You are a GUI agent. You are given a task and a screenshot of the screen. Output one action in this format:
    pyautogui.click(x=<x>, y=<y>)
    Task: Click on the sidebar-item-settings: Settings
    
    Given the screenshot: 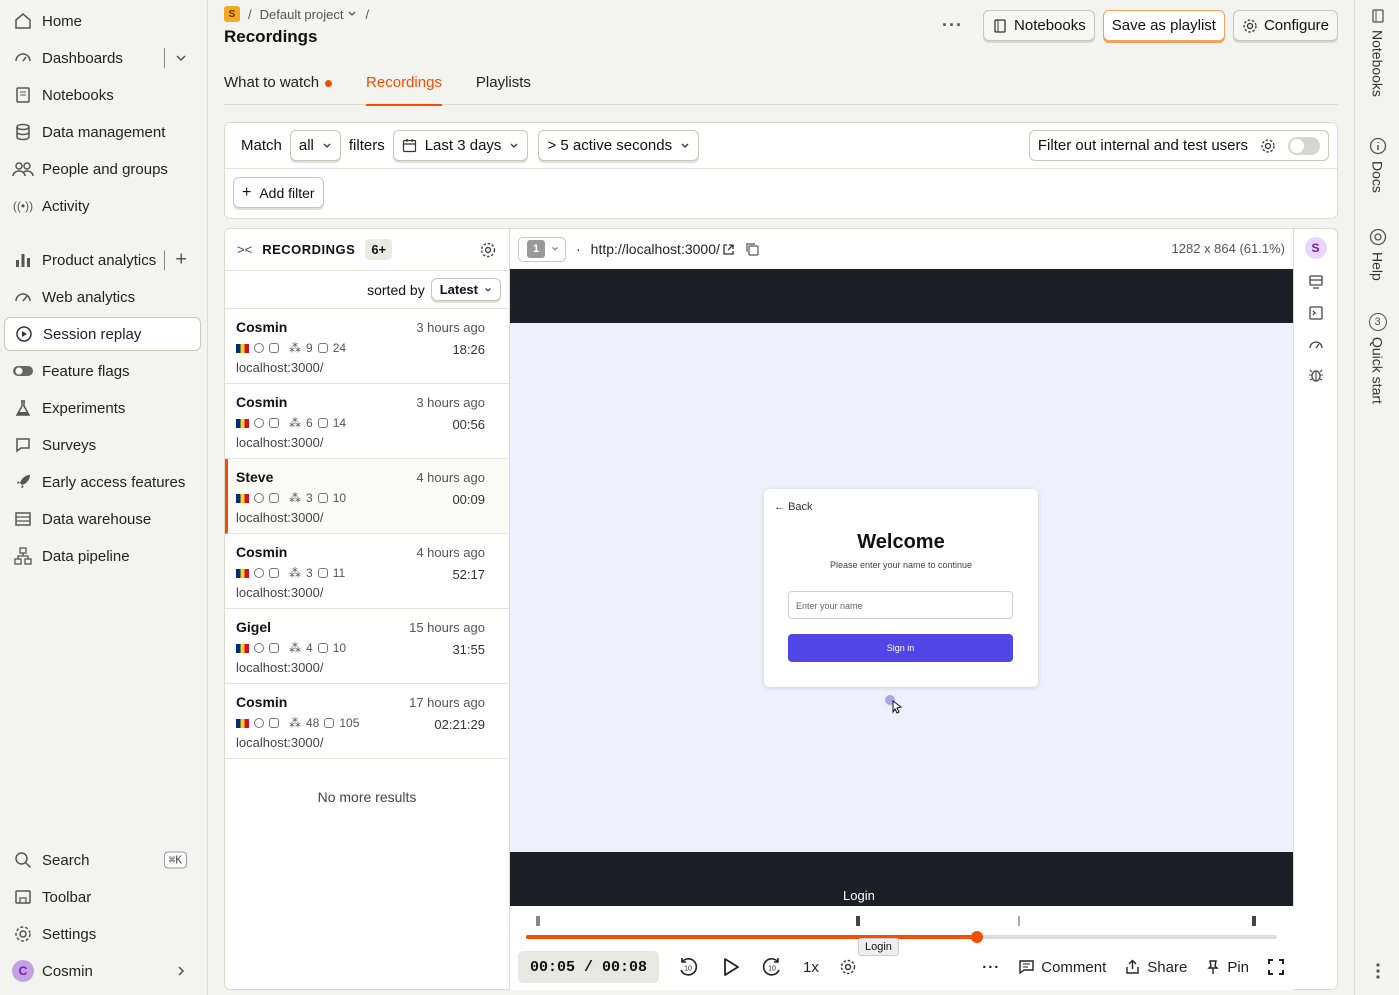 What is the action you would take?
    pyautogui.click(x=102, y=934)
    